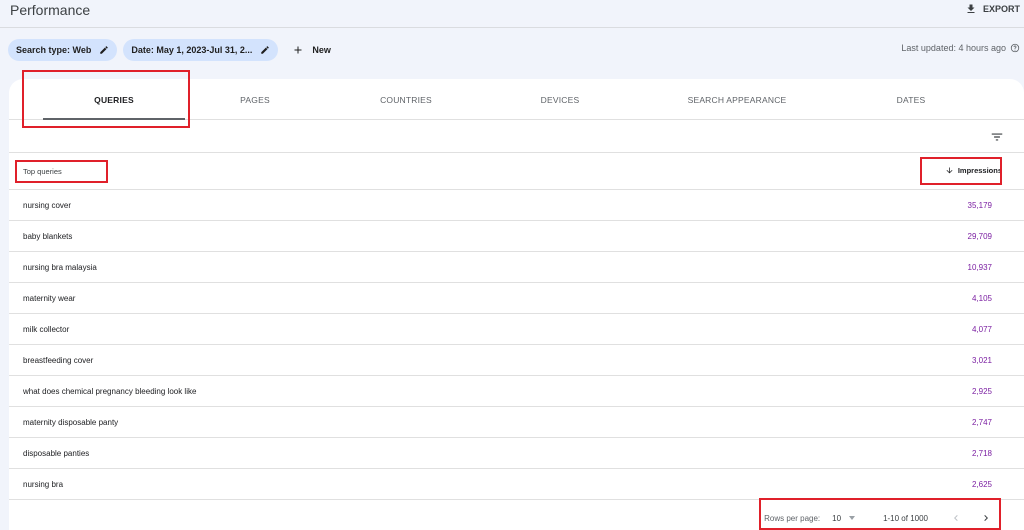 This screenshot has height=530, width=1024. Describe the element at coordinates (516, 171) in the screenshot. I see `table-header: Top queries Impressions` at that location.